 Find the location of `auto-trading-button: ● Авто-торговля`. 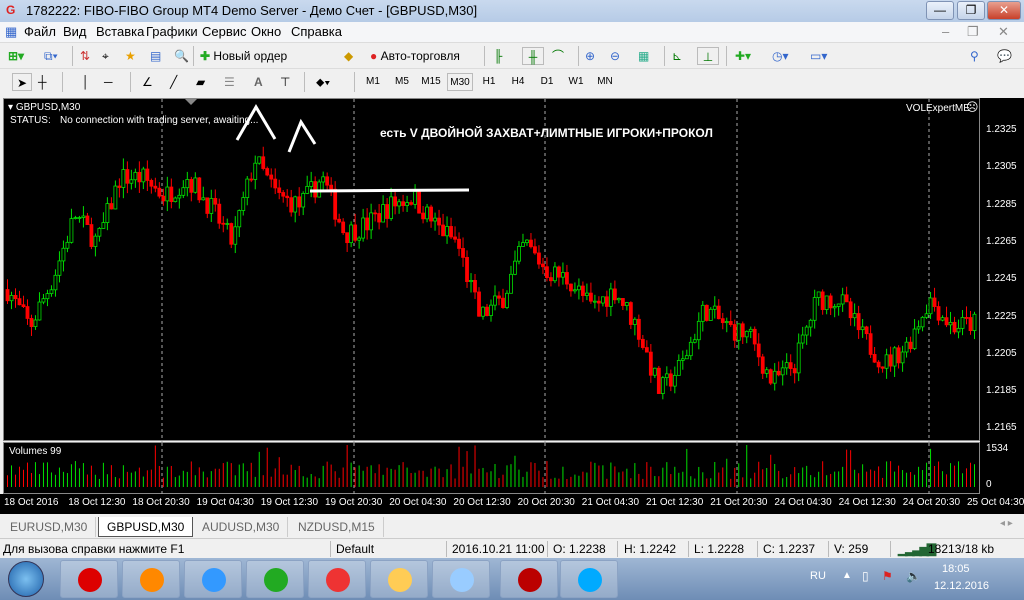

auto-trading-button: ● Авто-торговля is located at coordinates (423, 56).